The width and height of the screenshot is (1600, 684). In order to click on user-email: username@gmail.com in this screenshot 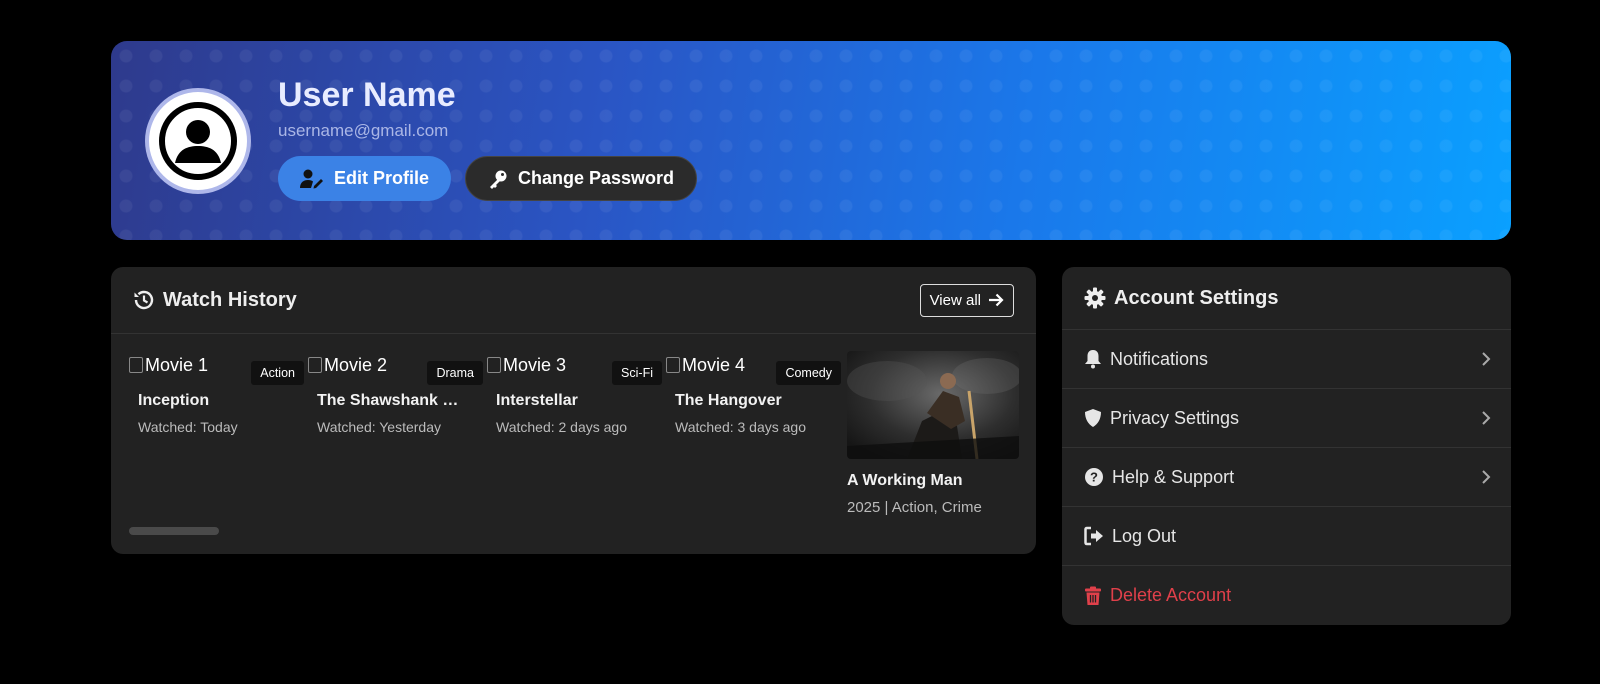, I will do `click(363, 130)`.